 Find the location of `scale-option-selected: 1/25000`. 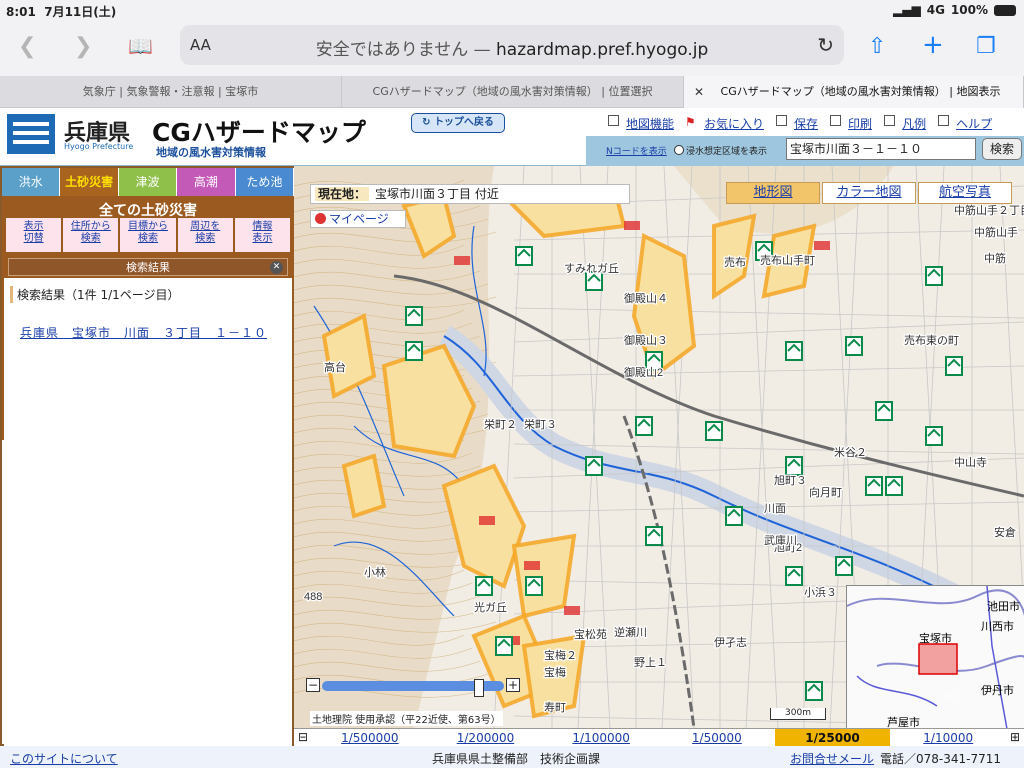

scale-option-selected: 1/25000 is located at coordinates (832, 737).